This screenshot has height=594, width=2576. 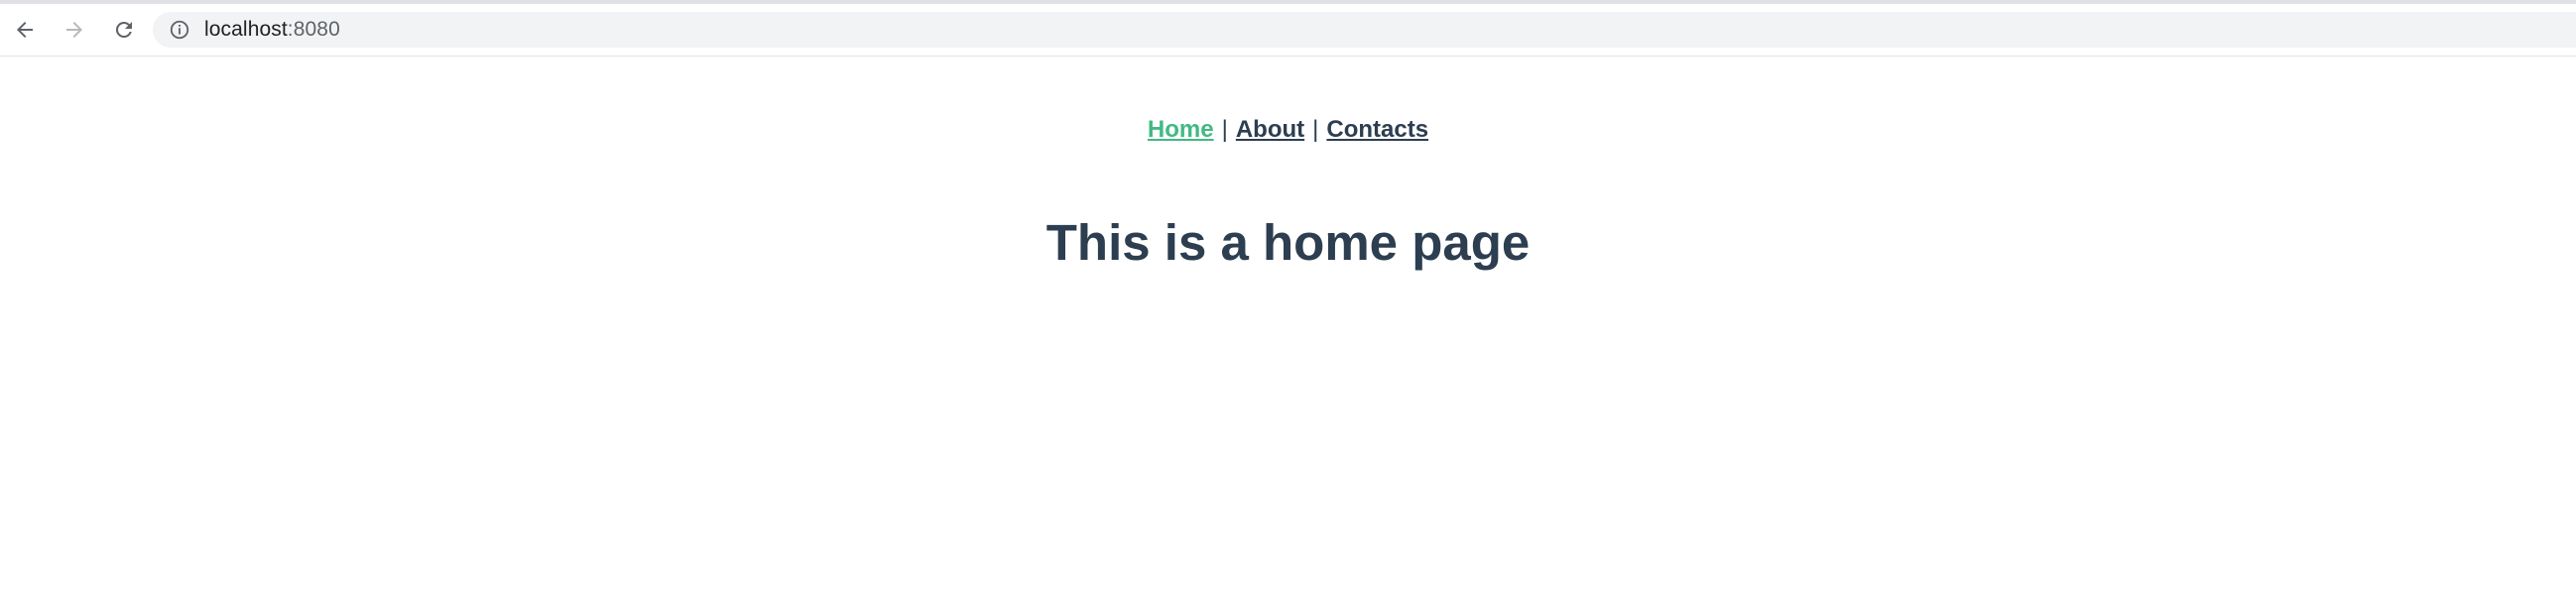 What do you see at coordinates (1288, 242) in the screenshot?
I see `page-heading: This is a home page` at bounding box center [1288, 242].